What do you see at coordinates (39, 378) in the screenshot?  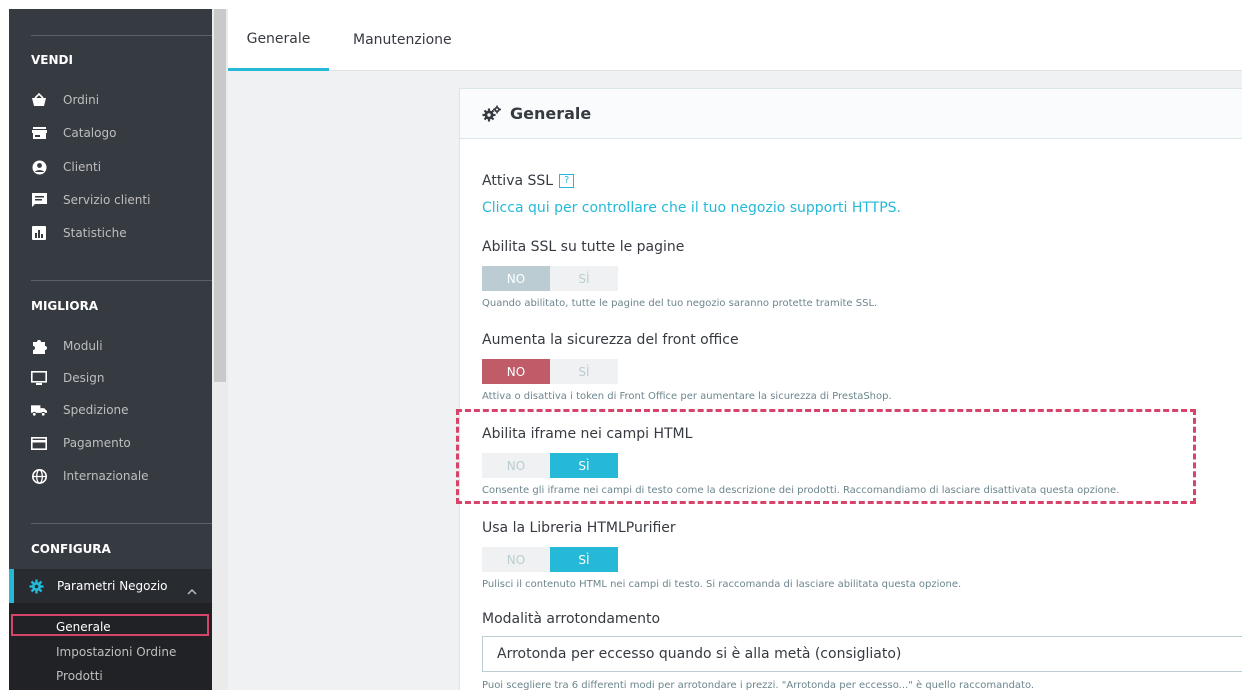 I see `monitor-icon` at bounding box center [39, 378].